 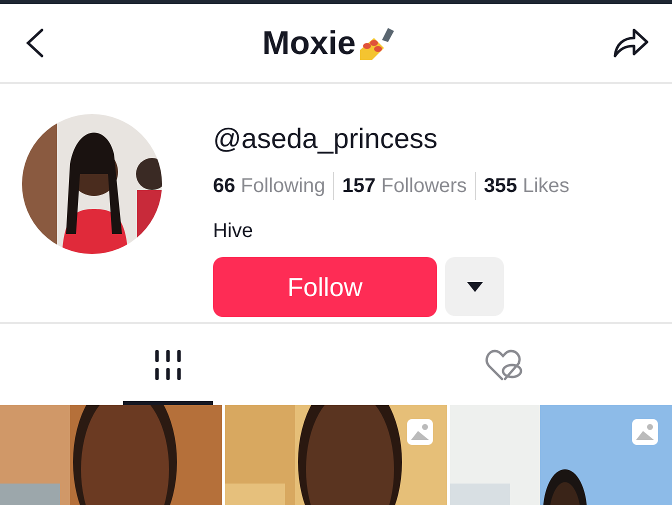 What do you see at coordinates (404, 186) in the screenshot?
I see `profile-stat: 157 Followers` at bounding box center [404, 186].